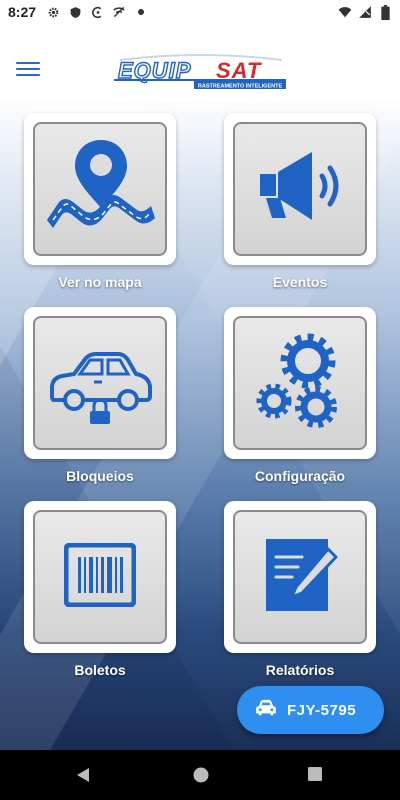  Describe the element at coordinates (315, 776) in the screenshot. I see `recents-icon` at that location.